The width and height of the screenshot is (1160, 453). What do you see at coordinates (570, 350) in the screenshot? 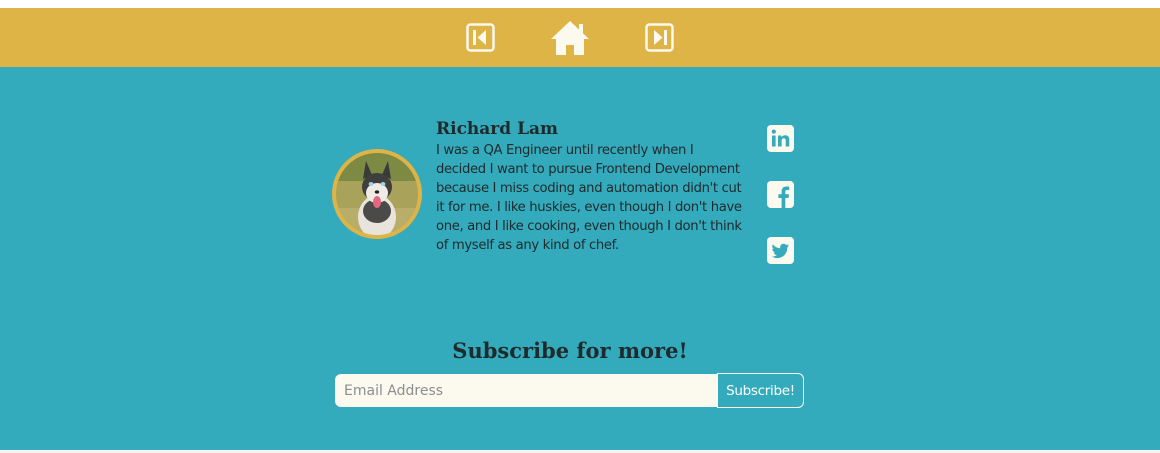
I see `subscribe-heading: Subscribe for more!` at bounding box center [570, 350].